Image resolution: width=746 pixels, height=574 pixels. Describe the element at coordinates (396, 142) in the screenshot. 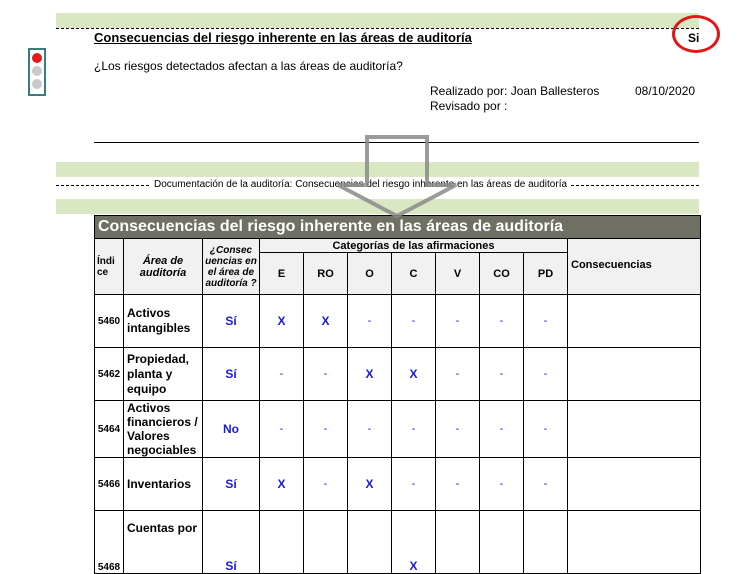

I see `divider` at that location.